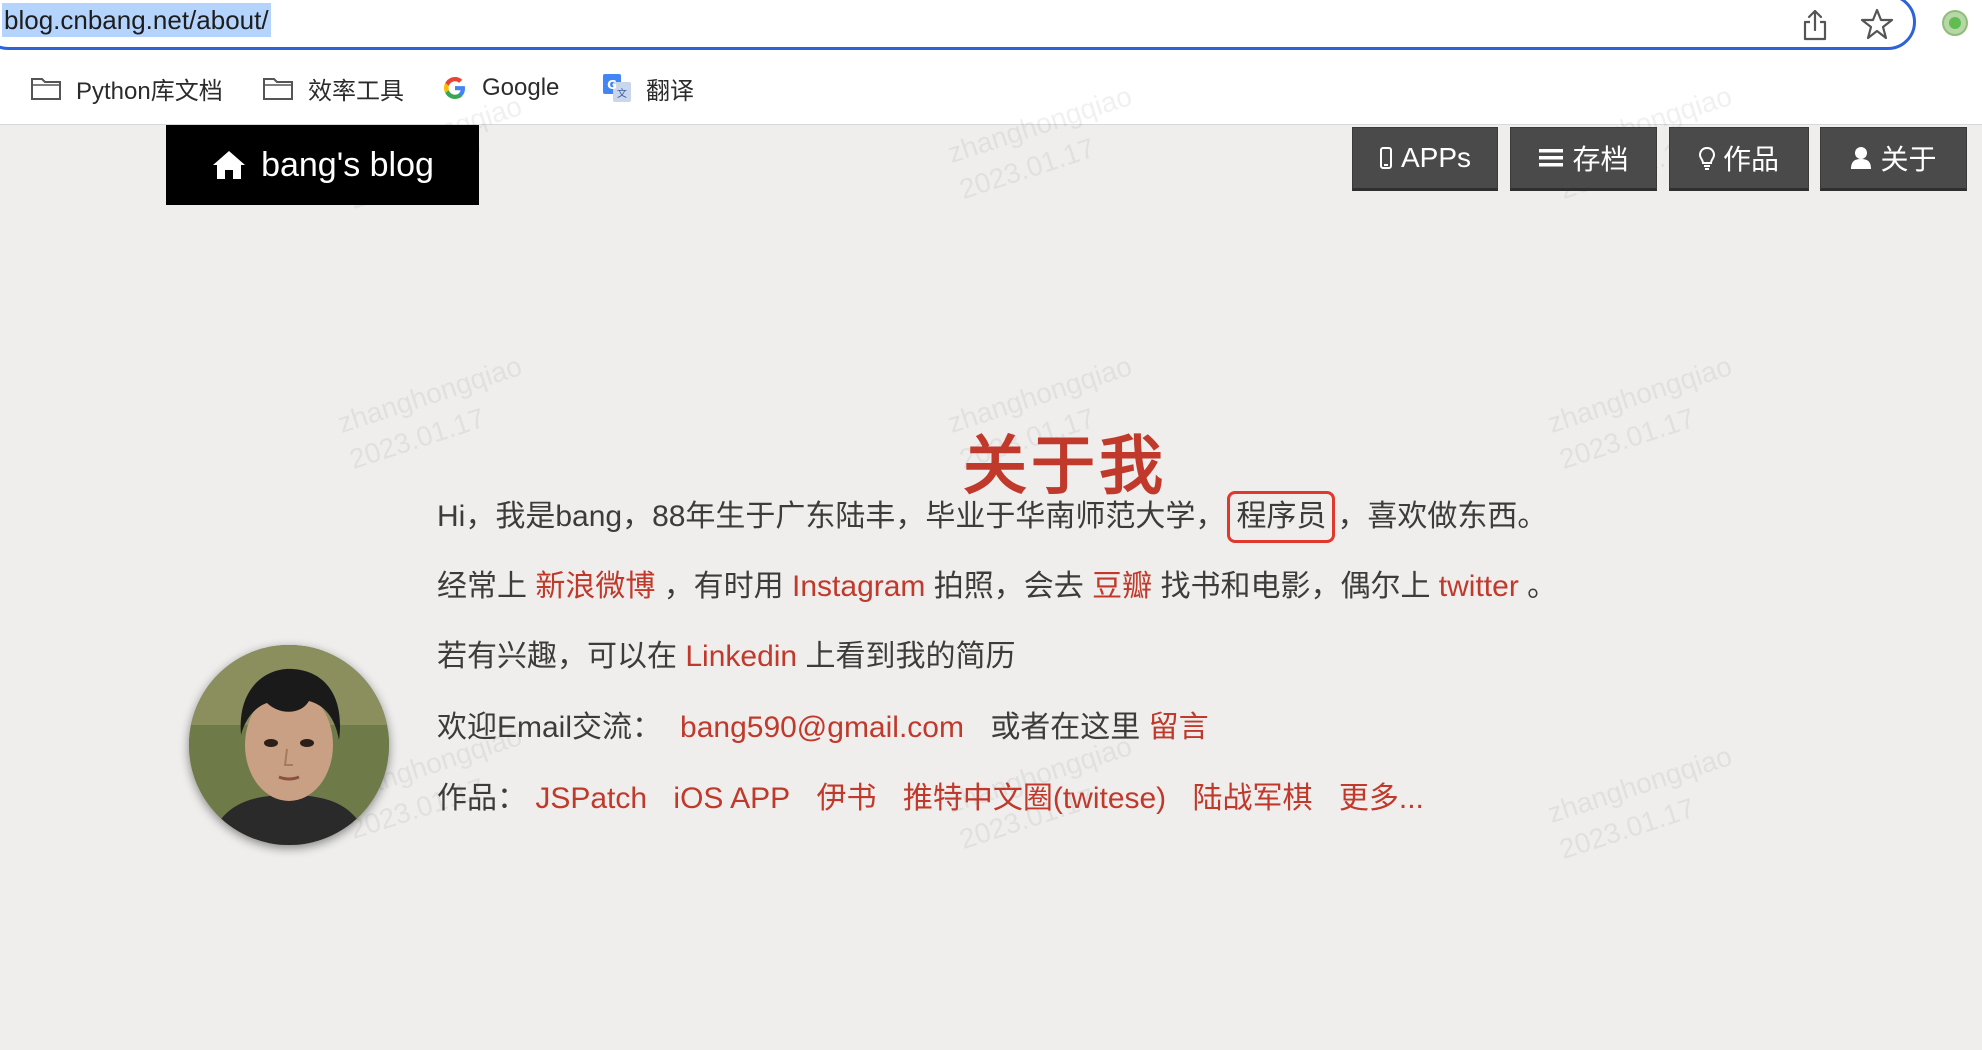  I want to click on intro-paragraph: Hi，我是bang，88年生于广东陆丰，毕业于华南师范大学， 程序员 ，喜欢做东西。, so click(992, 517).